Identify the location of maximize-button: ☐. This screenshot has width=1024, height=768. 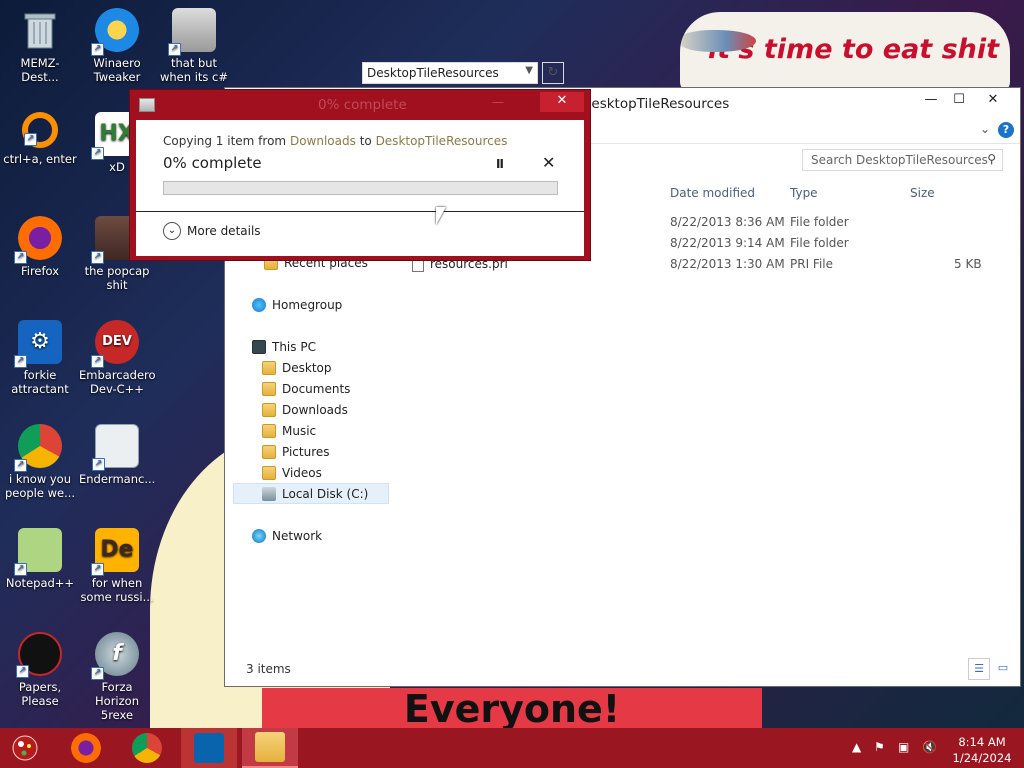
(959, 101).